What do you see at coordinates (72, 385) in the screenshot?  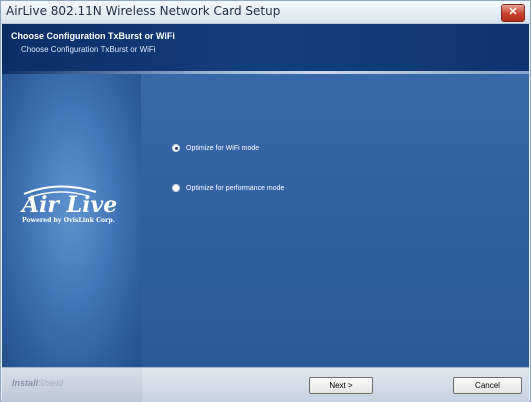 I see `installshield-panel: InstallShield` at bounding box center [72, 385].